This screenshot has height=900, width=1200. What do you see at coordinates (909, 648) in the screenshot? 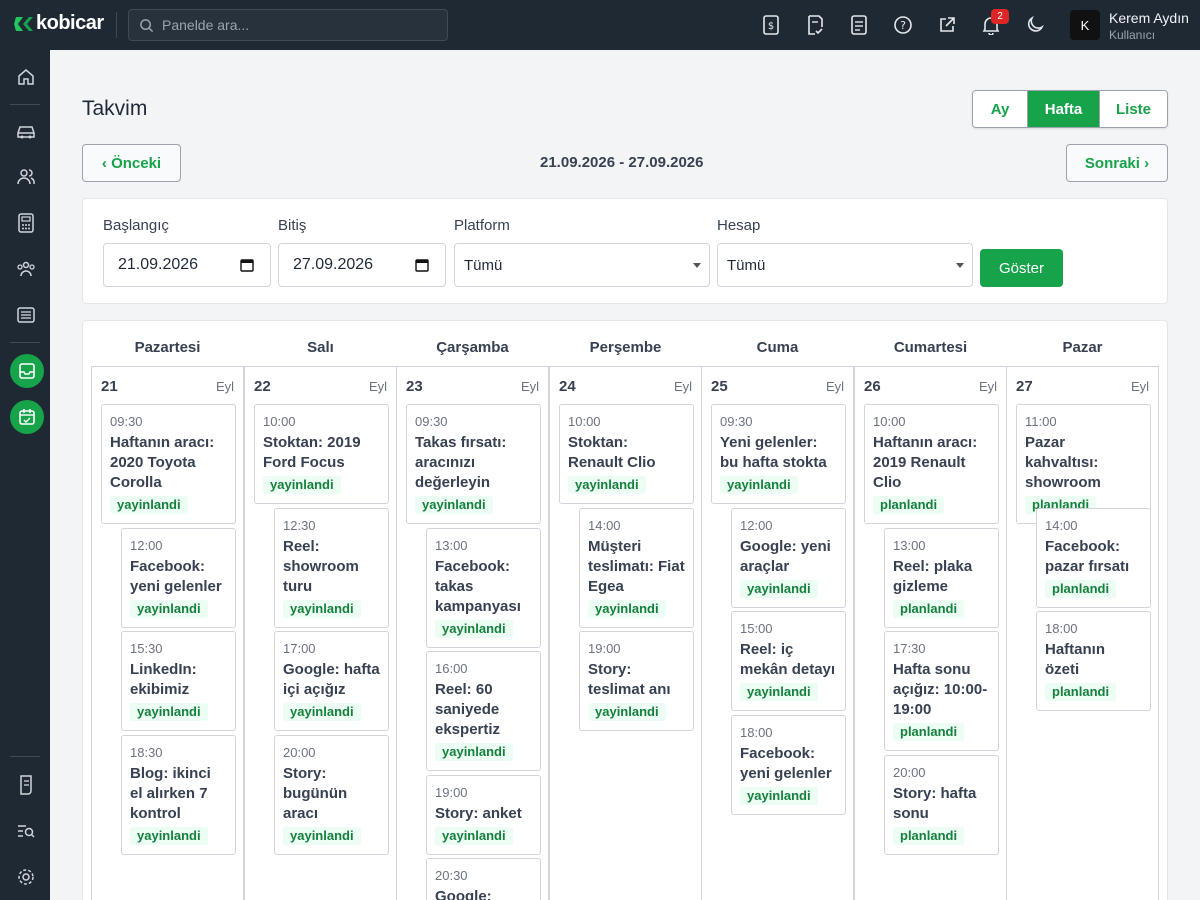
I see `event-time: 17:30` at bounding box center [909, 648].